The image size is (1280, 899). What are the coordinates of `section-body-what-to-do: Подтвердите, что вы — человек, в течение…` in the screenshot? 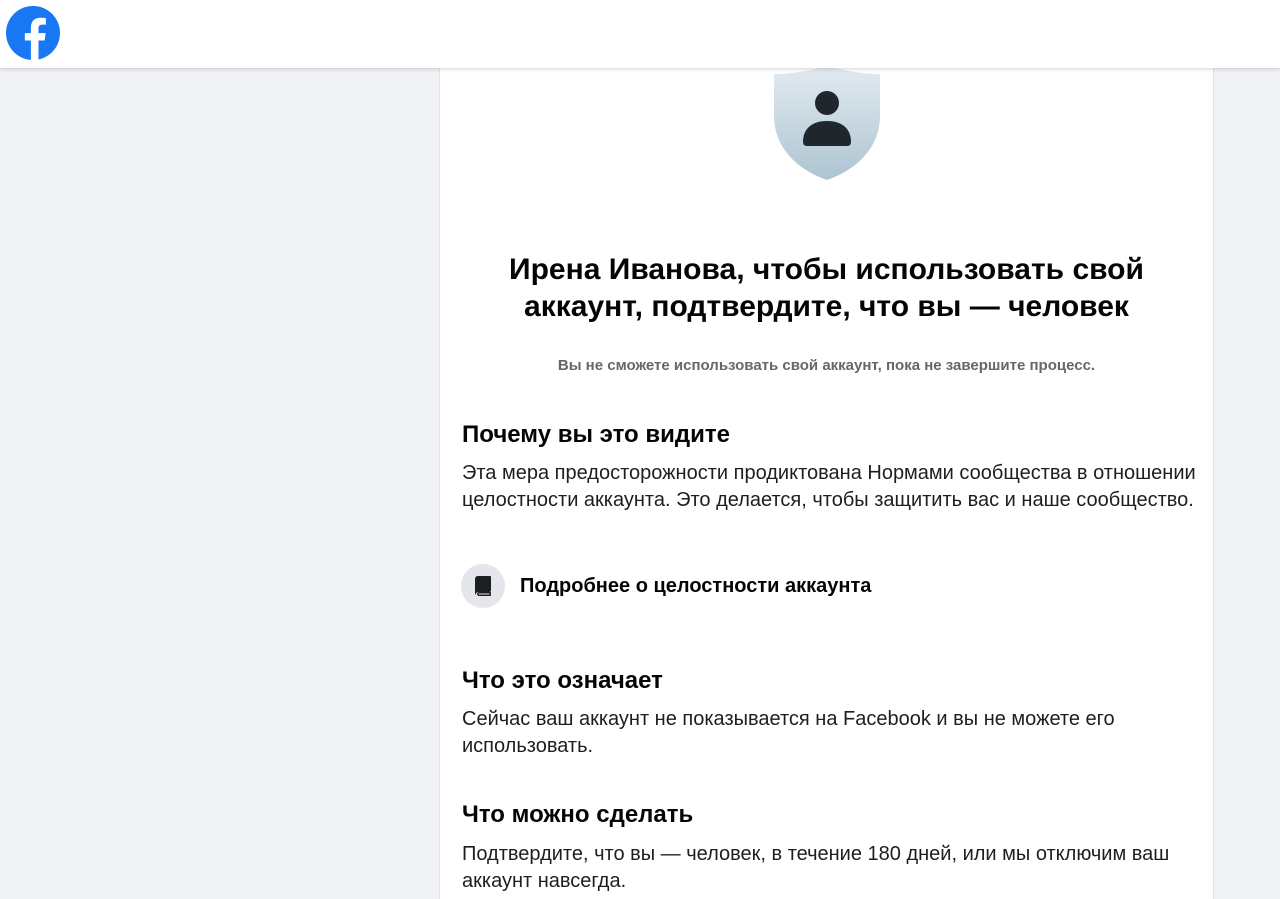 It's located at (816, 867).